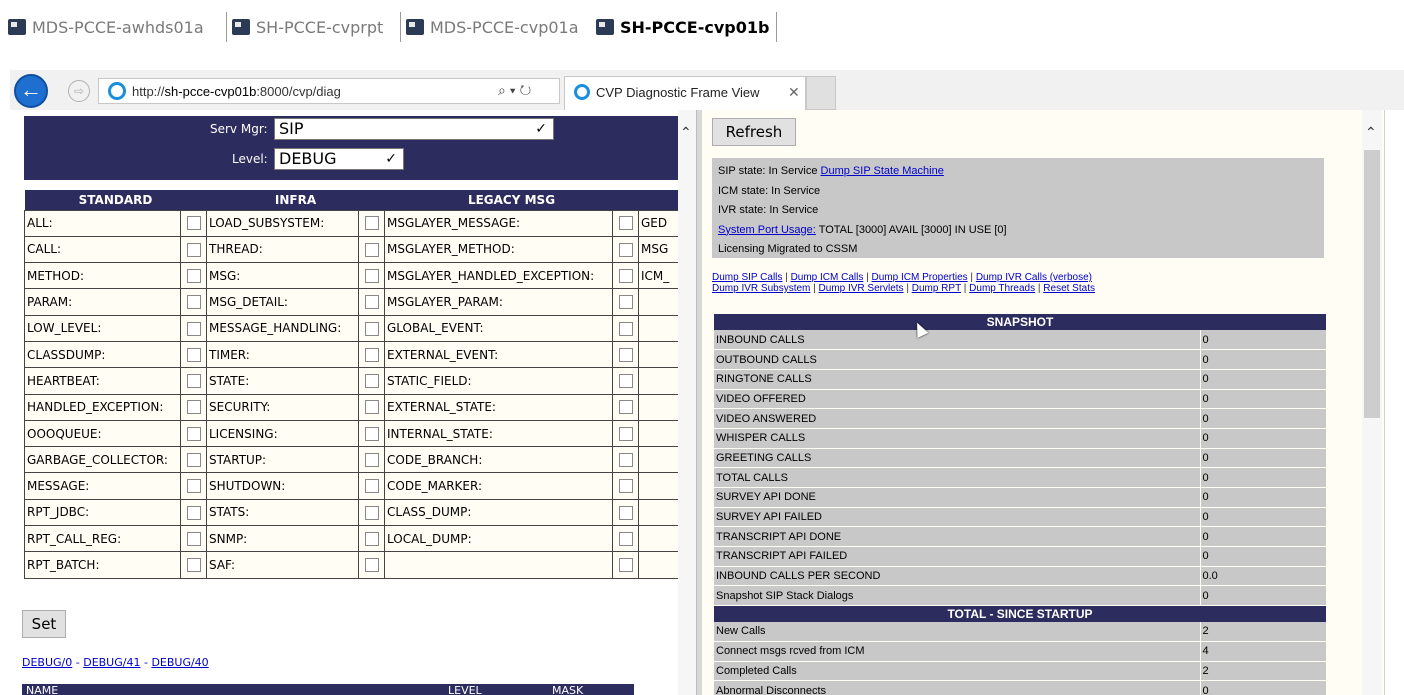  I want to click on trace-label: ALL:, so click(102, 223).